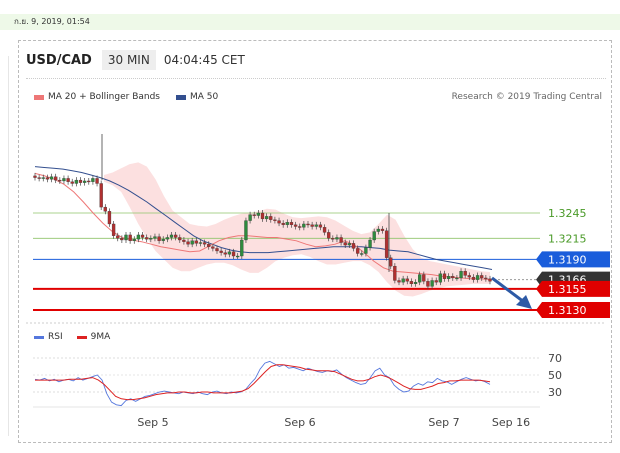  I want to click on x-tick-label: Sep 7, so click(443, 422).